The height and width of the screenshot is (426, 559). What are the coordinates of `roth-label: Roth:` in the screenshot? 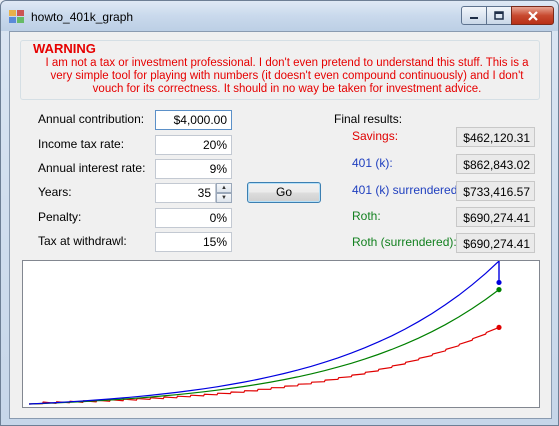 It's located at (366, 216).